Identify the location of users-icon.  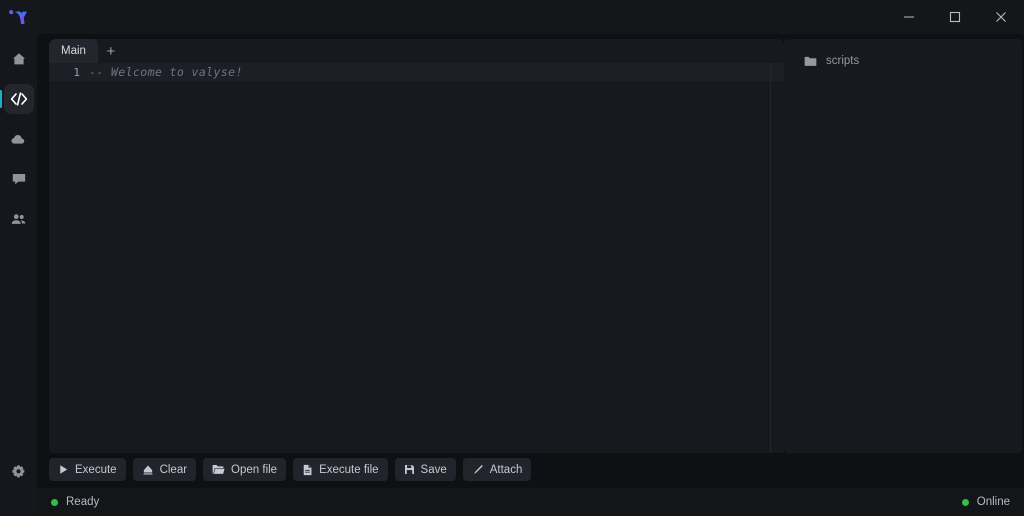
(18, 218).